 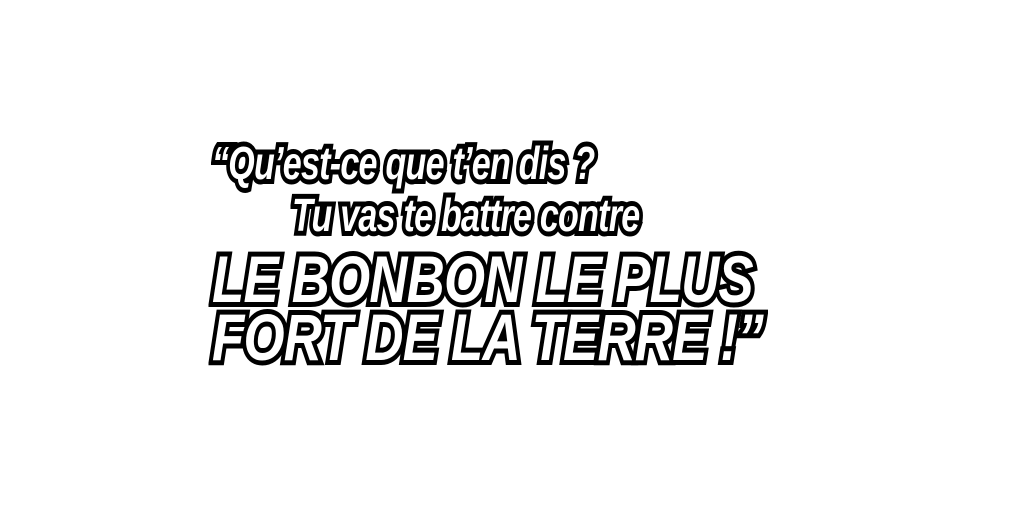 I want to click on caption-line-4: FORT DE LA TERRE !”, so click(x=488, y=337).